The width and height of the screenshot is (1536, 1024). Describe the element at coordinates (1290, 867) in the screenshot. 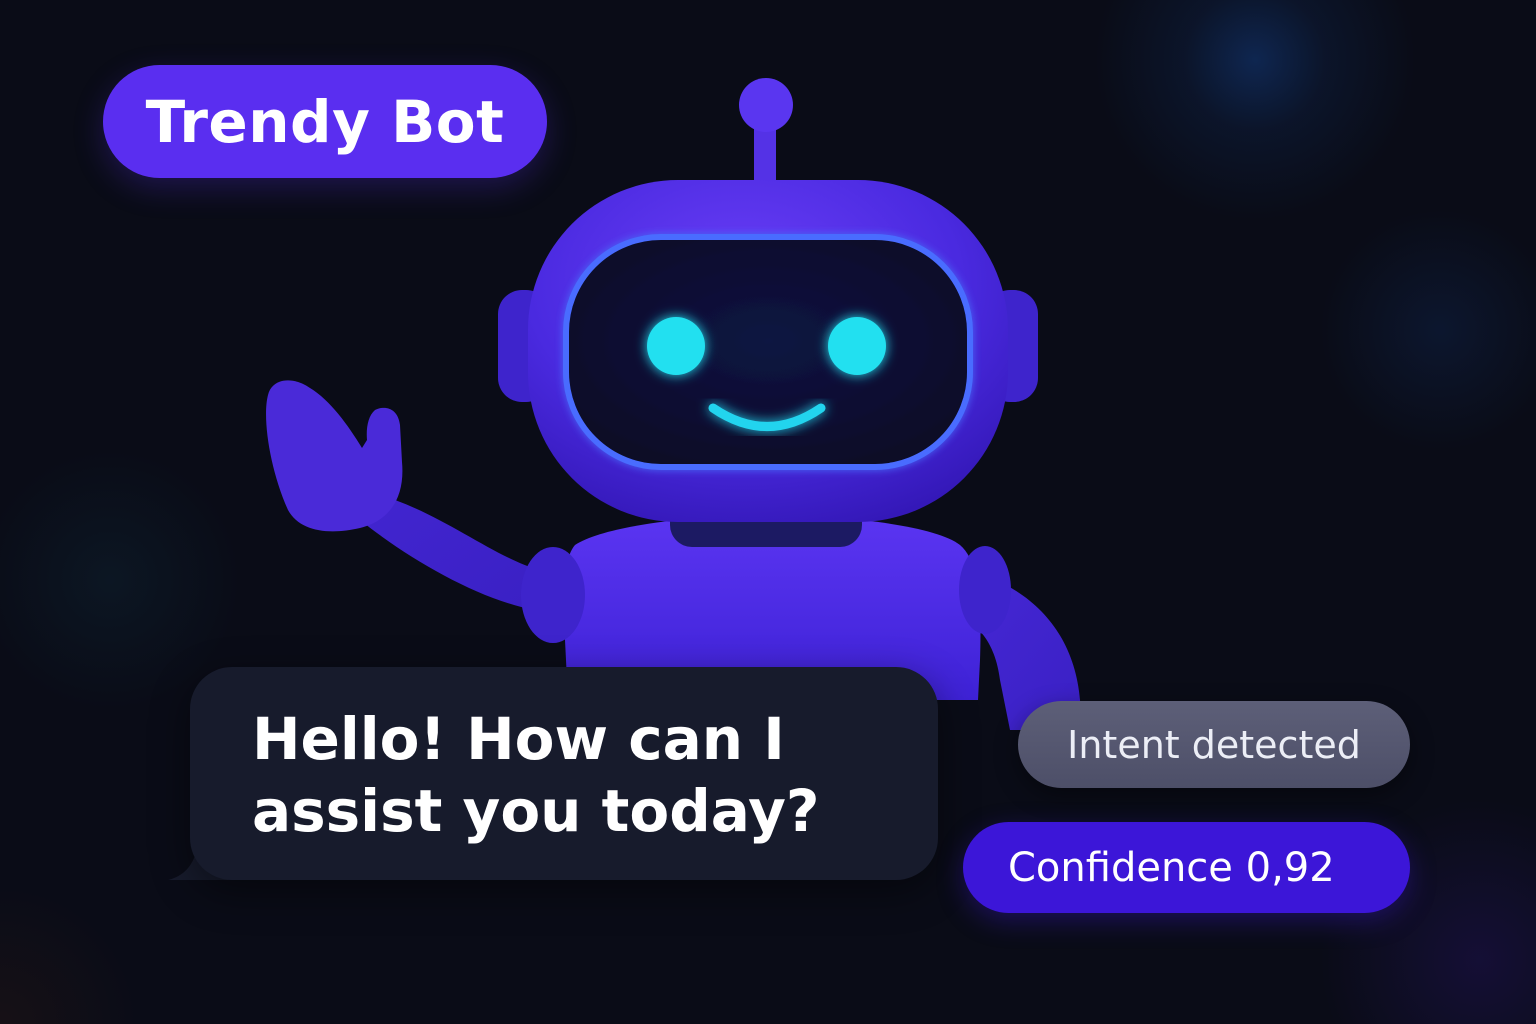

I see `confidence-value: 0,92` at that location.